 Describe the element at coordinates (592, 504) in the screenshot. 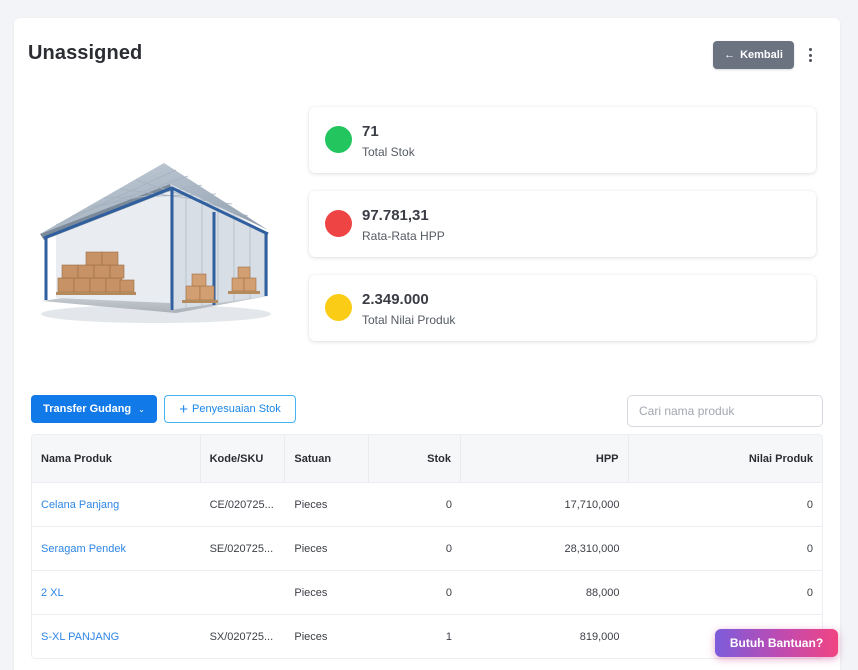

I see `product-hpp: 17,710,000` at that location.